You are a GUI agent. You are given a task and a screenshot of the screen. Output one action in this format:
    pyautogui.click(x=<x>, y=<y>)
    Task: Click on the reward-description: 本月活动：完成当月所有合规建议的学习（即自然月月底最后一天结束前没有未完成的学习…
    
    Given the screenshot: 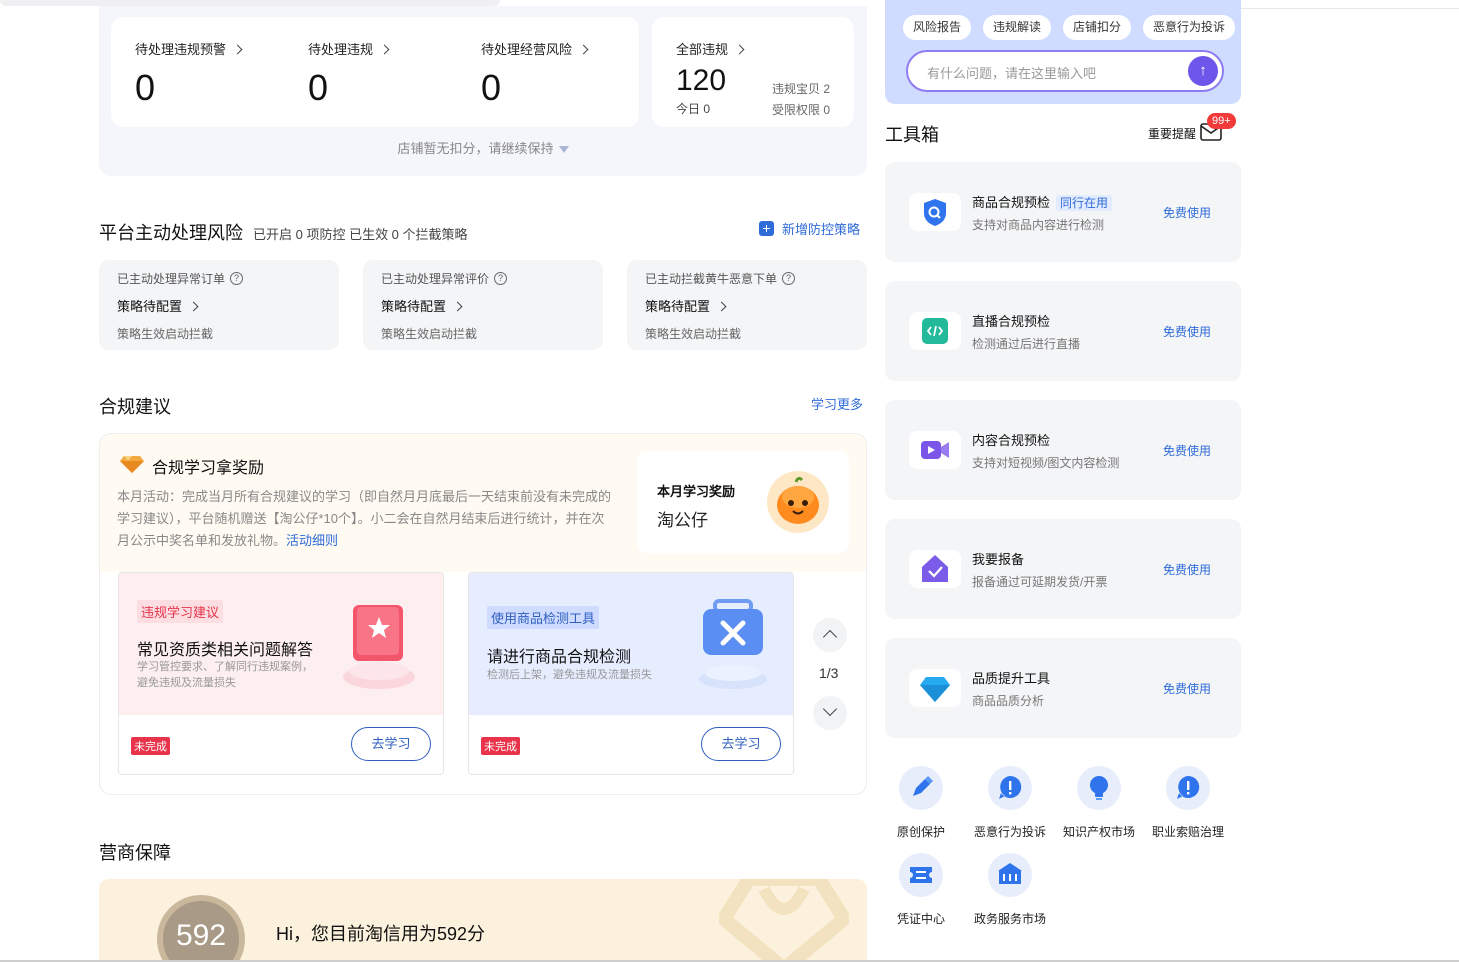 What is the action you would take?
    pyautogui.click(x=367, y=519)
    